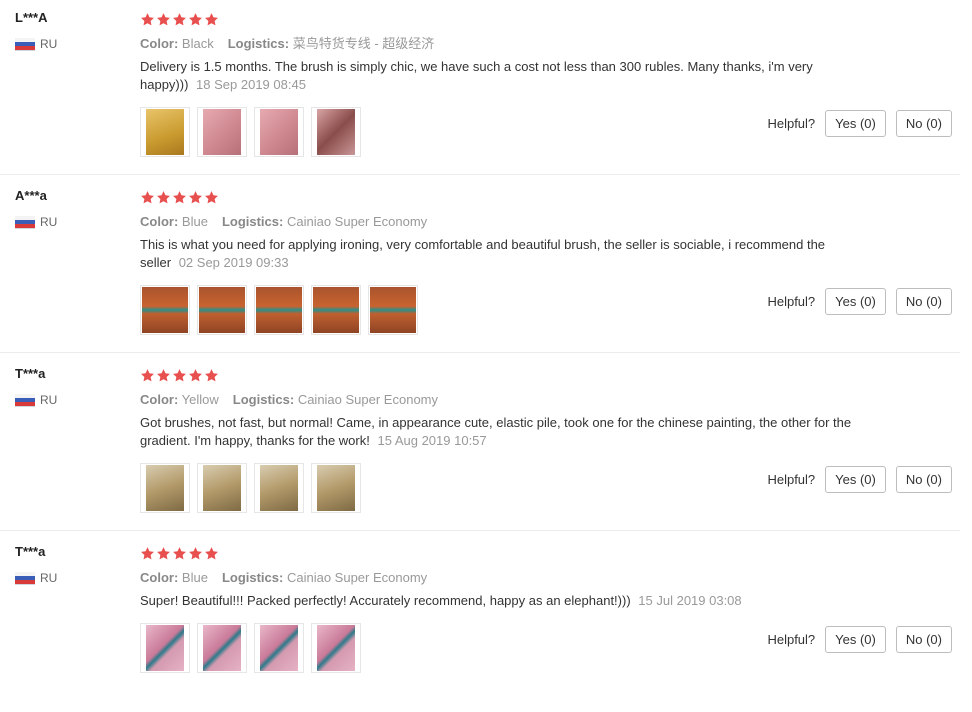 The width and height of the screenshot is (972, 712). What do you see at coordinates (251, 84) in the screenshot?
I see `review-date: 18 Sep 2019 08:45` at bounding box center [251, 84].